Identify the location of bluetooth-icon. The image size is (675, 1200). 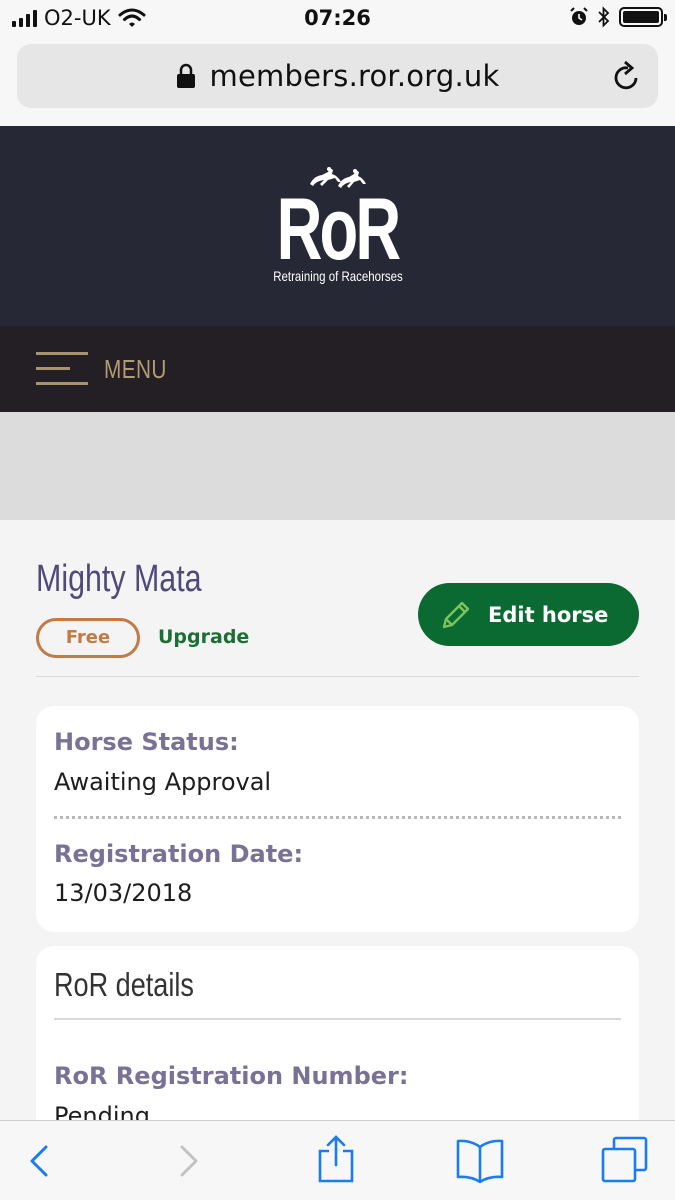
(604, 17).